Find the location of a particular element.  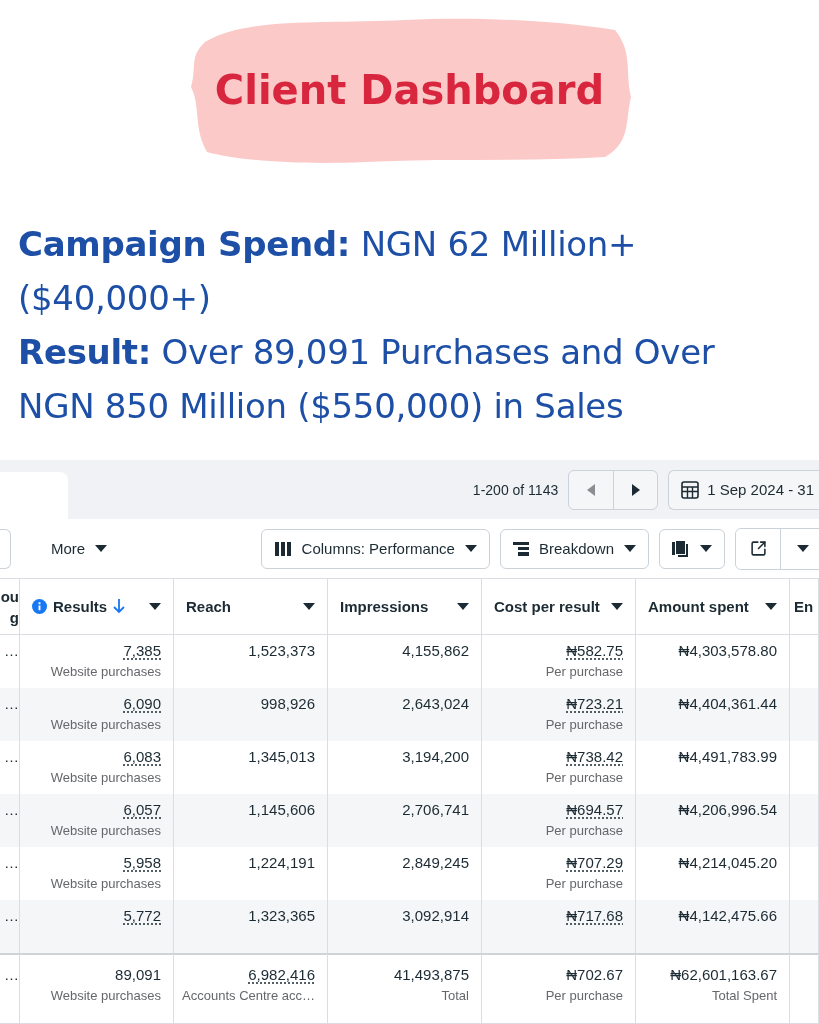

left-triangle-icon is located at coordinates (591, 489).